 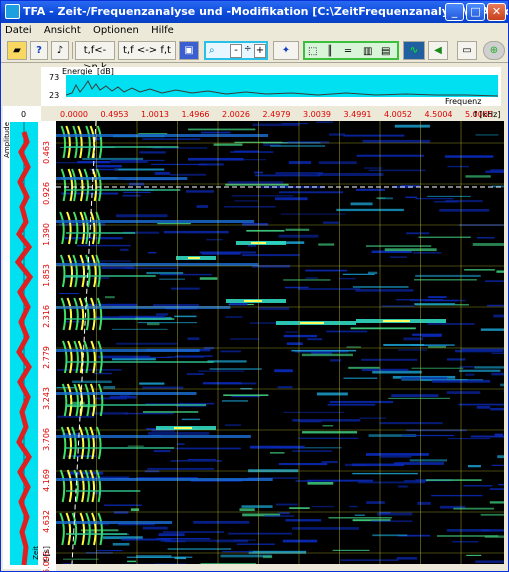 I want to click on freq-tick-label: 3.4991, so click(x=357, y=114).